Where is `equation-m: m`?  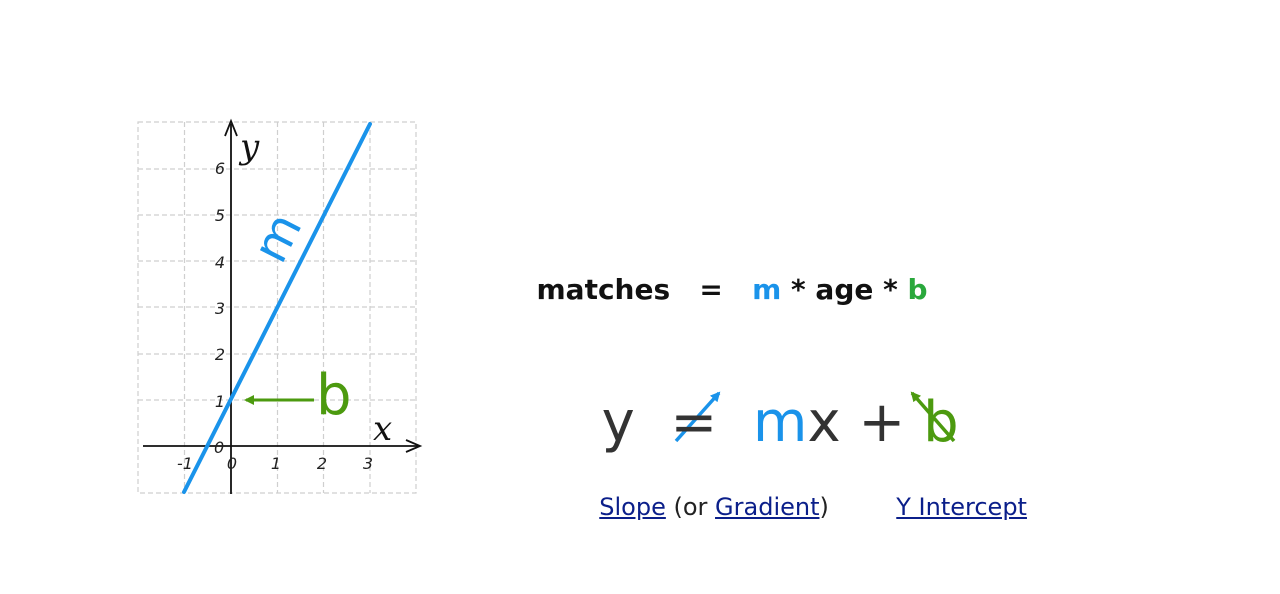 equation-m: m is located at coordinates (780, 422).